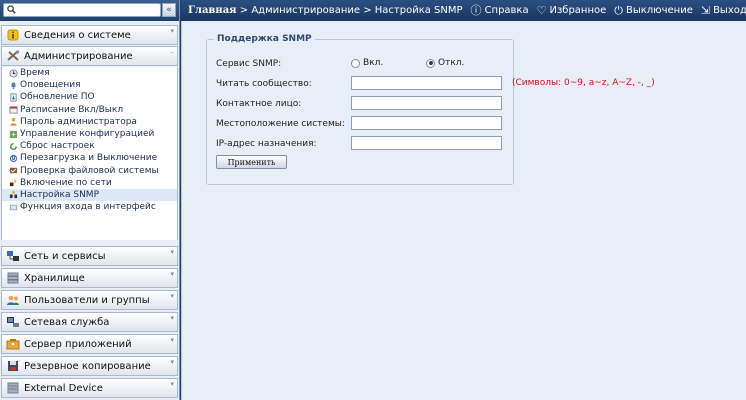 The width and height of the screenshot is (746, 400). Describe the element at coordinates (89, 278) in the screenshot. I see `category-storage: Хранилище ▾` at that location.